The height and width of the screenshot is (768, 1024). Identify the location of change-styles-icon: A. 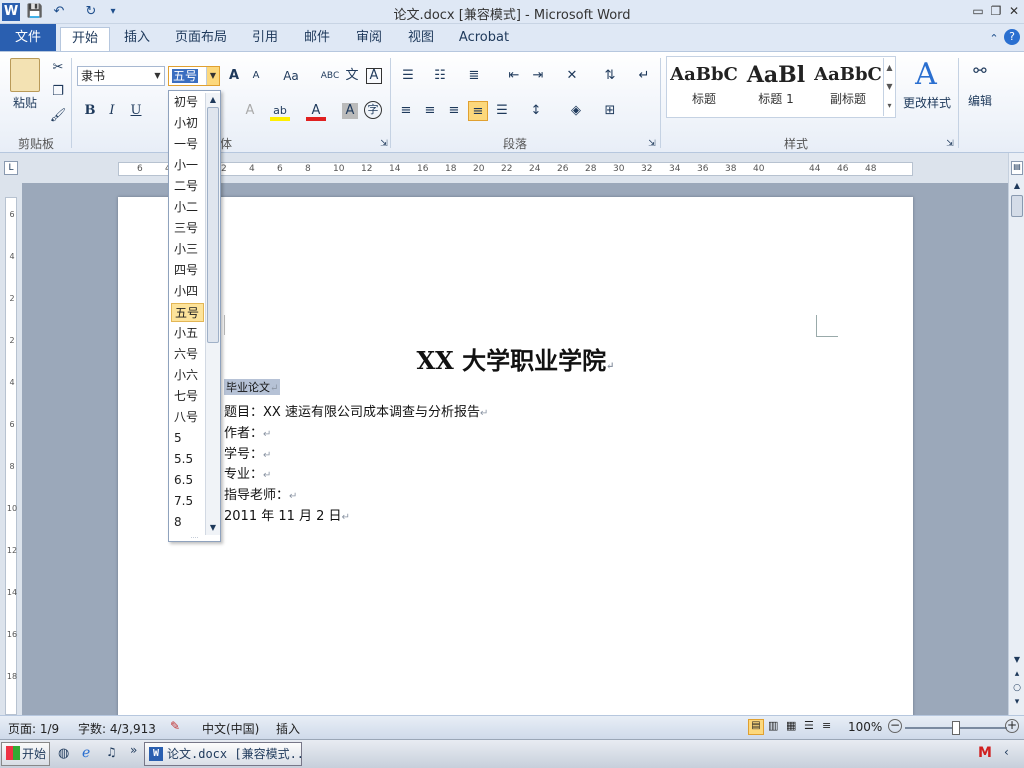
(926, 75).